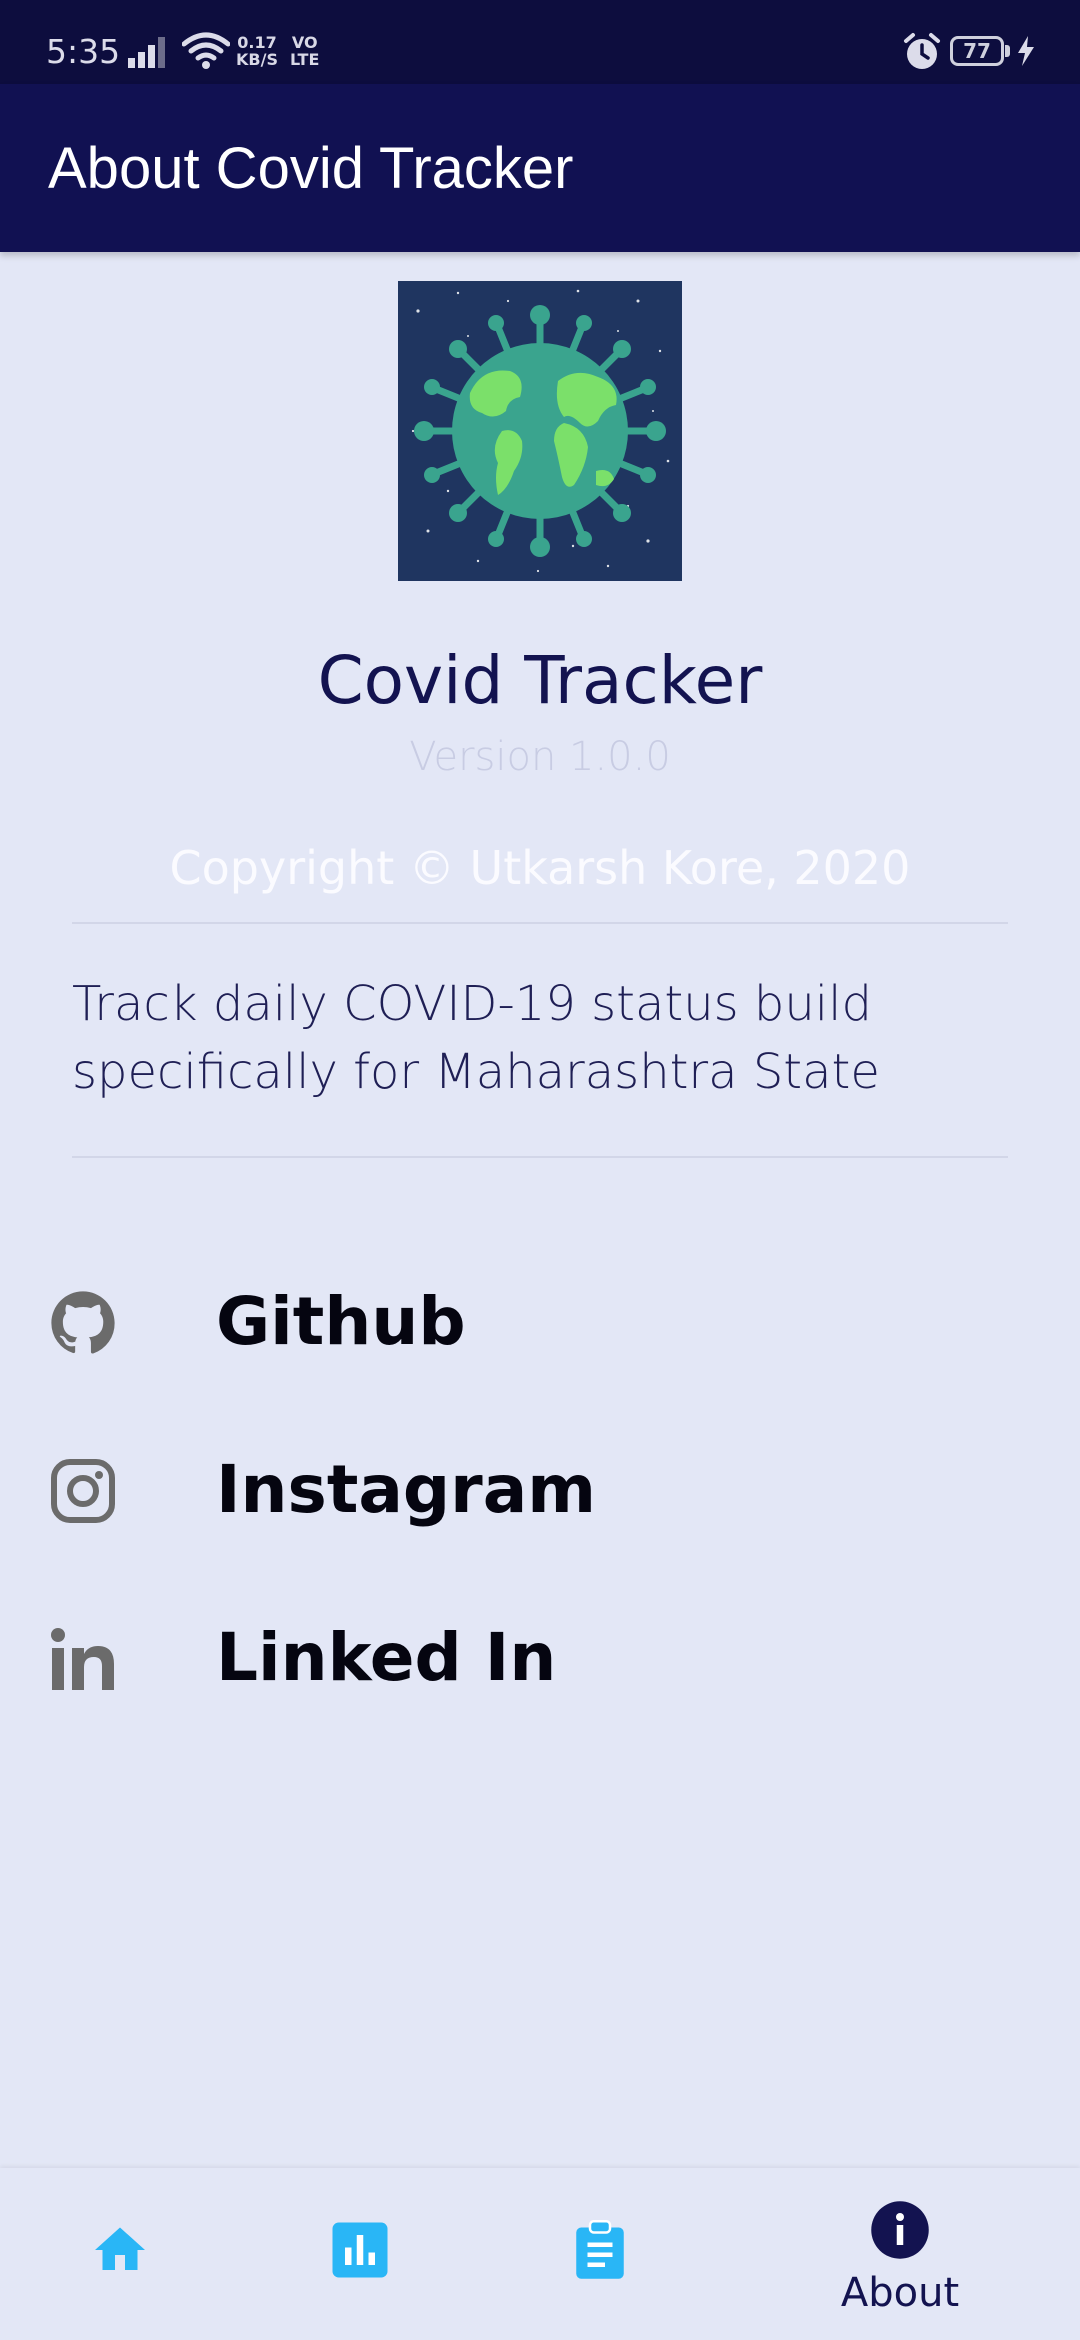 The image size is (1080, 2340). Describe the element at coordinates (83, 51) in the screenshot. I see `status-time: 5:35` at that location.